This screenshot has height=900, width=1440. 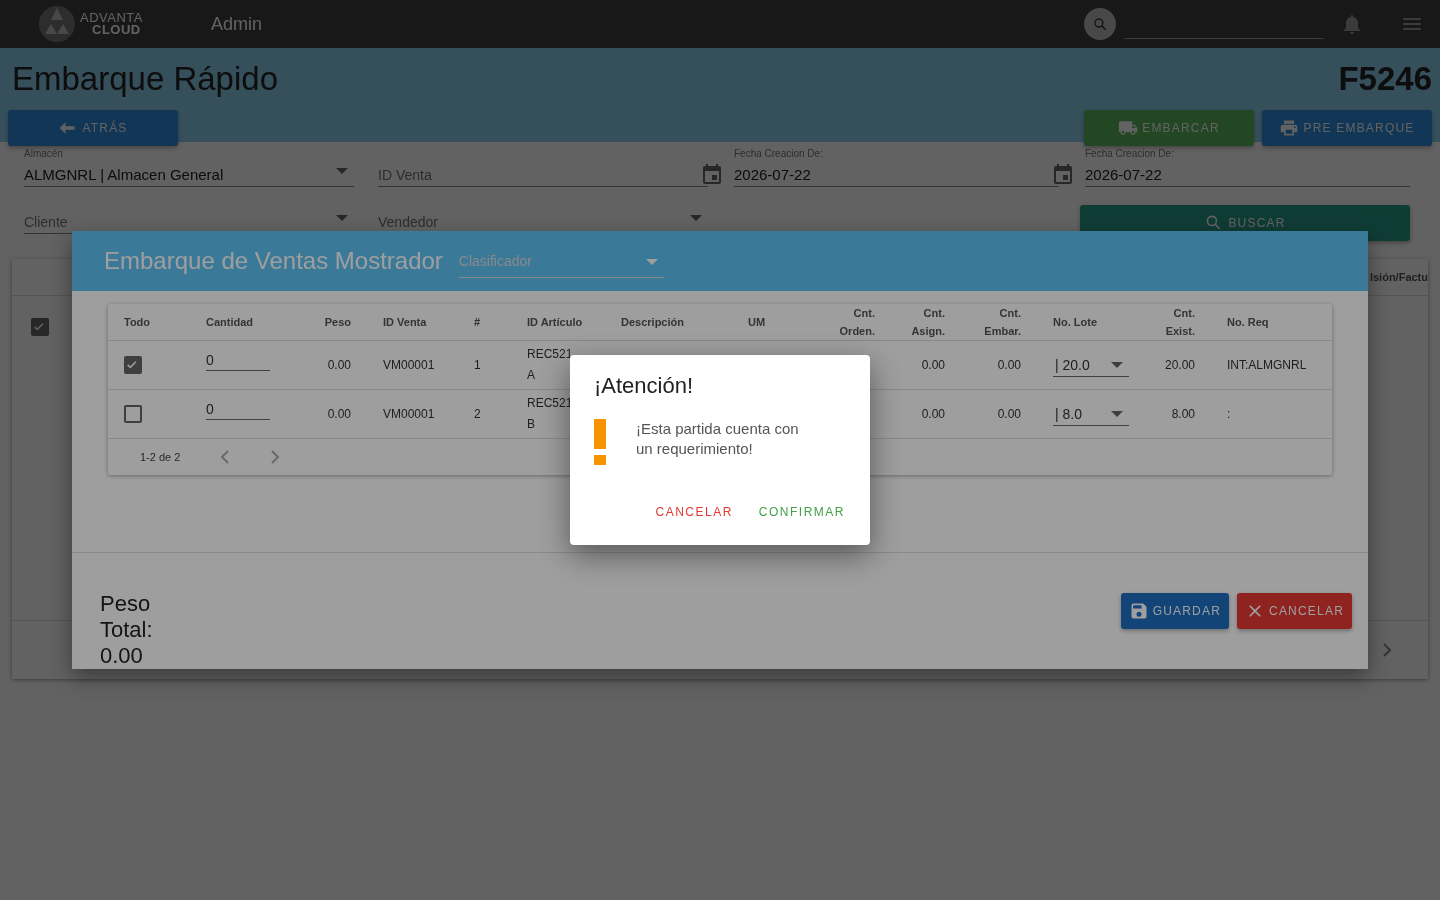 I want to click on search-icon, so click(x=1100, y=24).